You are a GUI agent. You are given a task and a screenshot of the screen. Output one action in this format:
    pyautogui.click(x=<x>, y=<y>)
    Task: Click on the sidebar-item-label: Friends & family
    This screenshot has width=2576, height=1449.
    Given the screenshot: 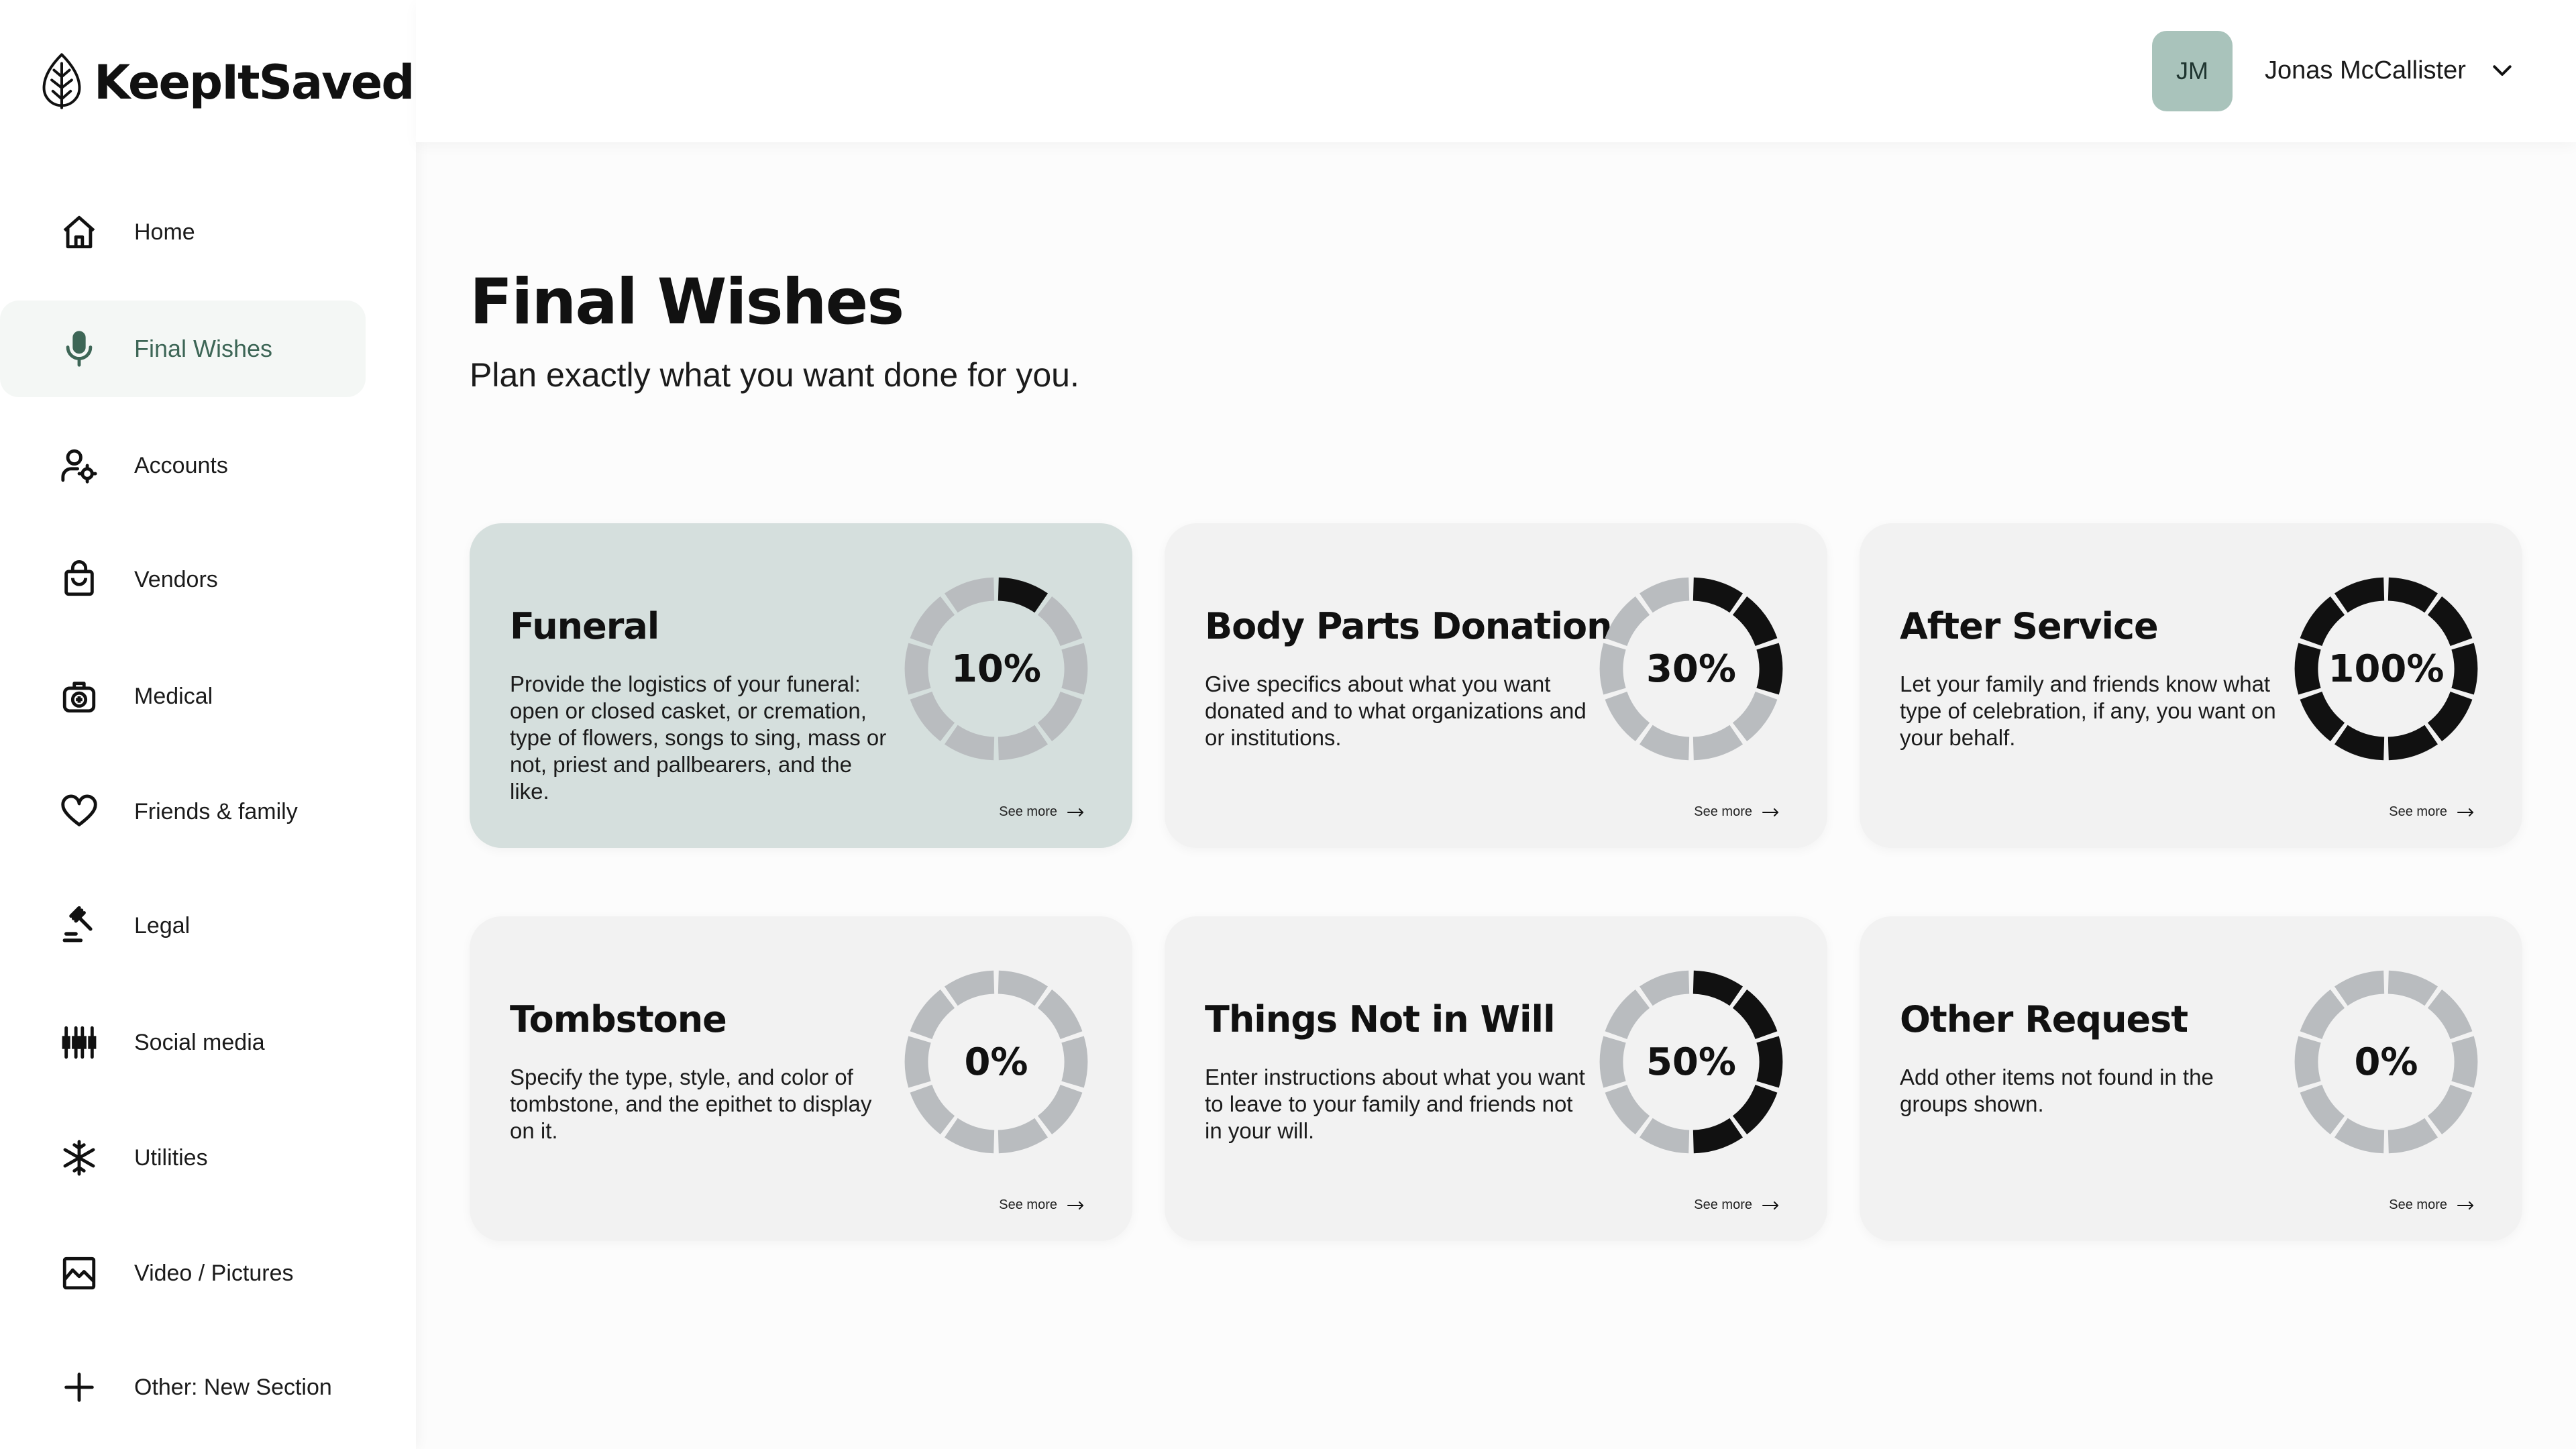 What is the action you would take?
    pyautogui.click(x=216, y=811)
    